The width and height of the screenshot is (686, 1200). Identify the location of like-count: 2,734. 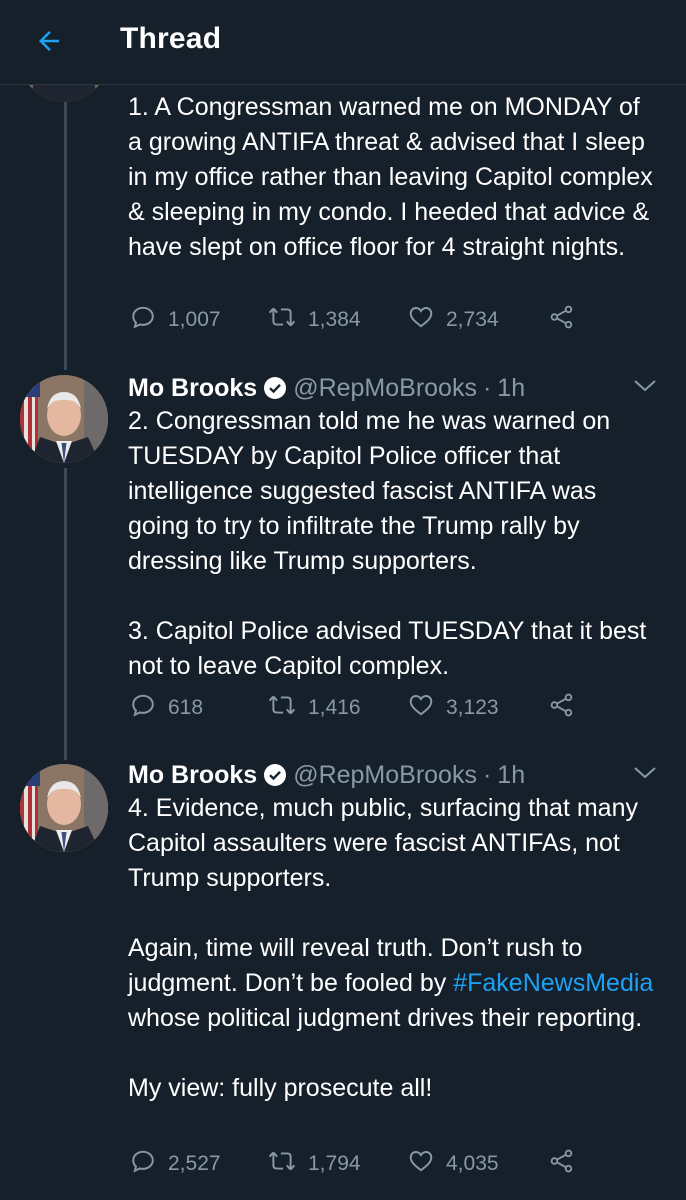
(472, 319).